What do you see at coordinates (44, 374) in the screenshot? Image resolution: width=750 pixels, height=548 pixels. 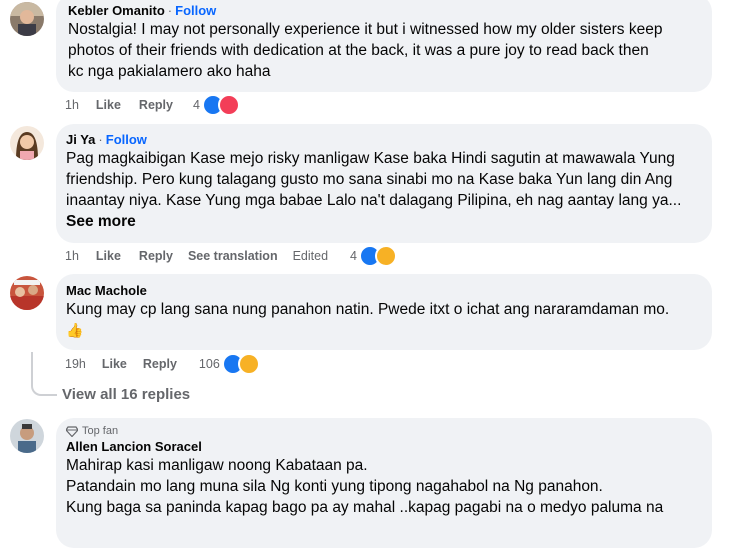 I see `reply-thread-line` at bounding box center [44, 374].